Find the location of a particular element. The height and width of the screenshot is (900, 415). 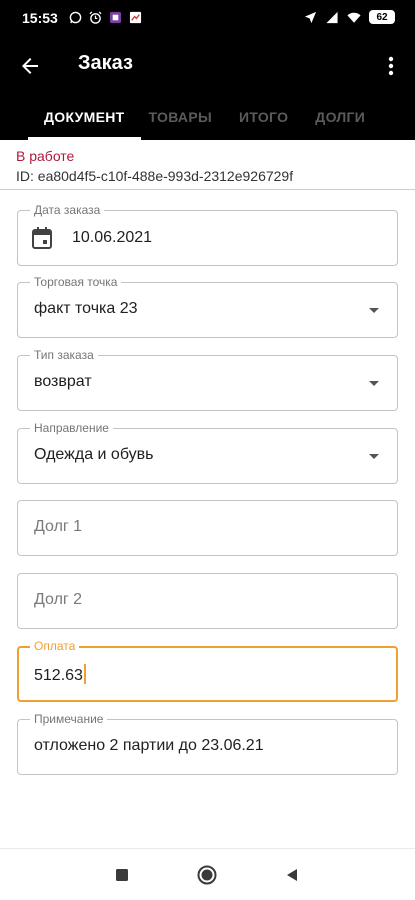

arrow-back-icon is located at coordinates (30, 66).